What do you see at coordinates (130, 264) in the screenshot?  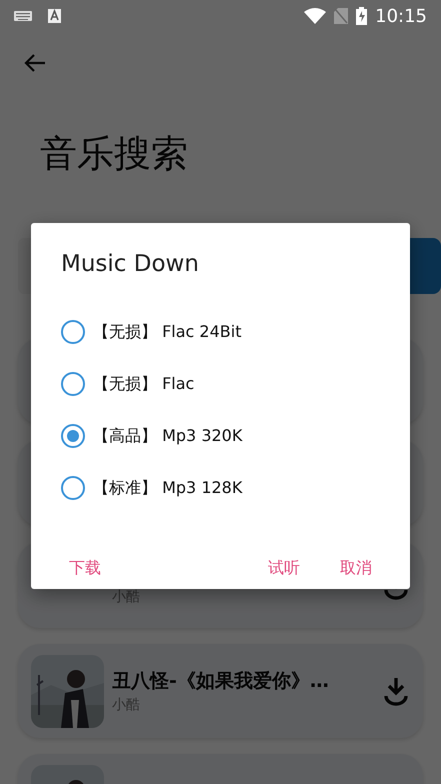 I see `dialog-title: Music Down` at bounding box center [130, 264].